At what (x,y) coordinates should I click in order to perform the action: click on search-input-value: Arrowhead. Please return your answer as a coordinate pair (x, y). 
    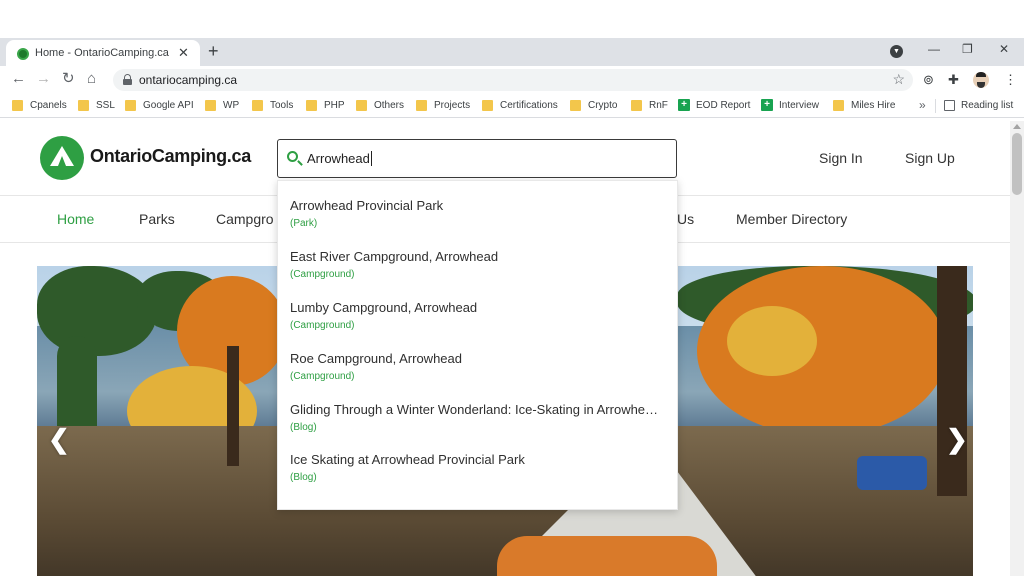
    Looking at the image, I should click on (339, 158).